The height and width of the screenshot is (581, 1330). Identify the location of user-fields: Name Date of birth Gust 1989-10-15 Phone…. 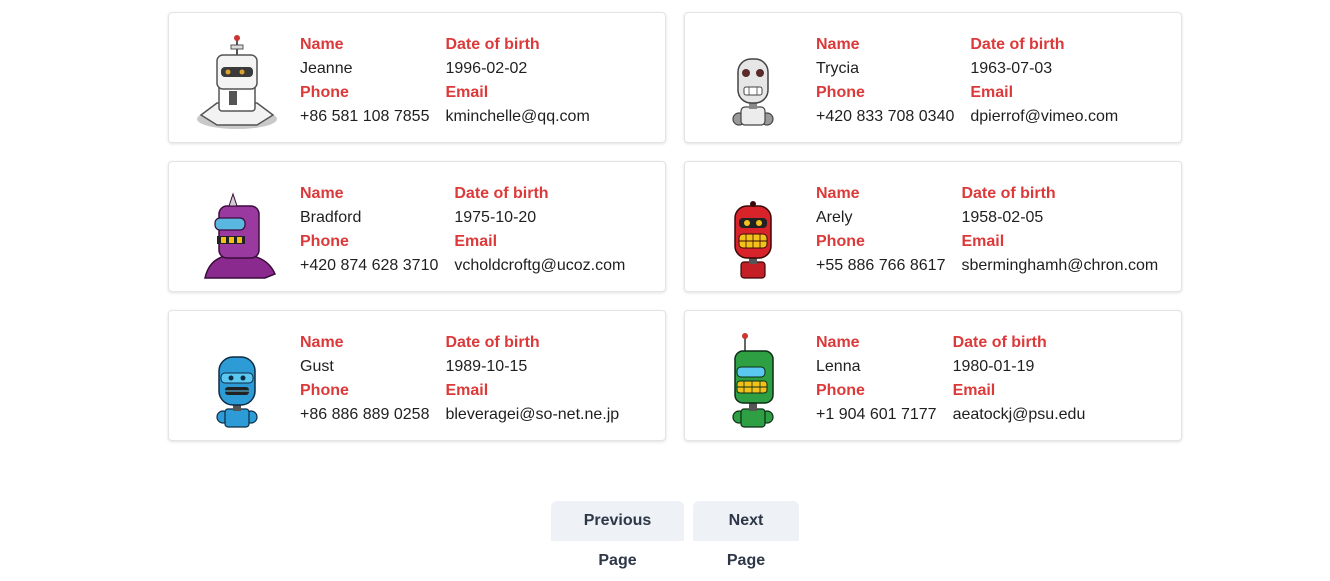
(459, 379).